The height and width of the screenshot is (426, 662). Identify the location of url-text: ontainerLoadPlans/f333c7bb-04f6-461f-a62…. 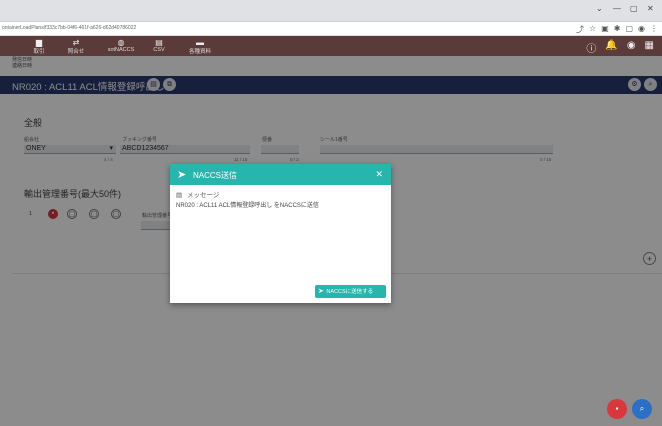
(69, 28).